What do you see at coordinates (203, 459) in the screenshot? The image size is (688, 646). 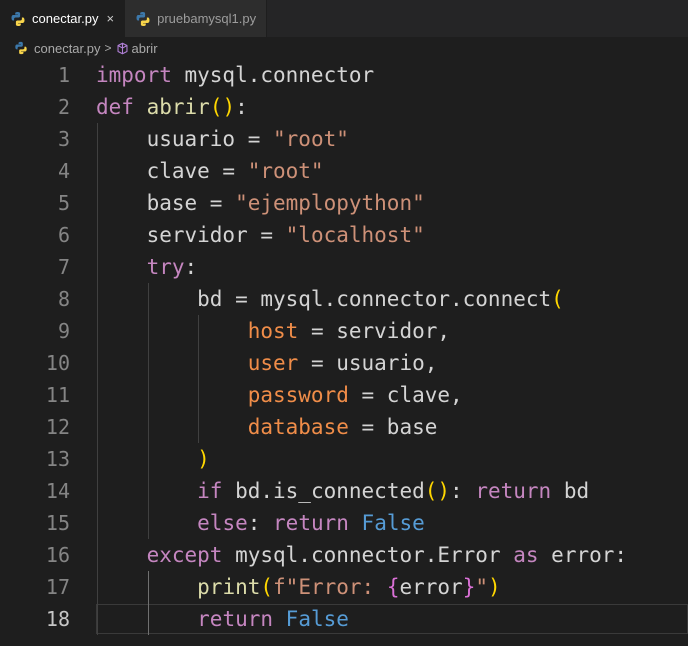 I see `code-text: )` at bounding box center [203, 459].